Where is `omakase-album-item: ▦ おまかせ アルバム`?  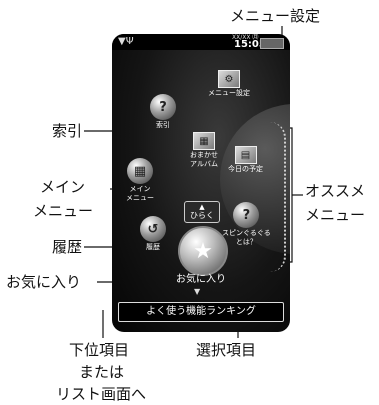 omakase-album-item: ▦ おまかせ アルバム is located at coordinates (204, 150).